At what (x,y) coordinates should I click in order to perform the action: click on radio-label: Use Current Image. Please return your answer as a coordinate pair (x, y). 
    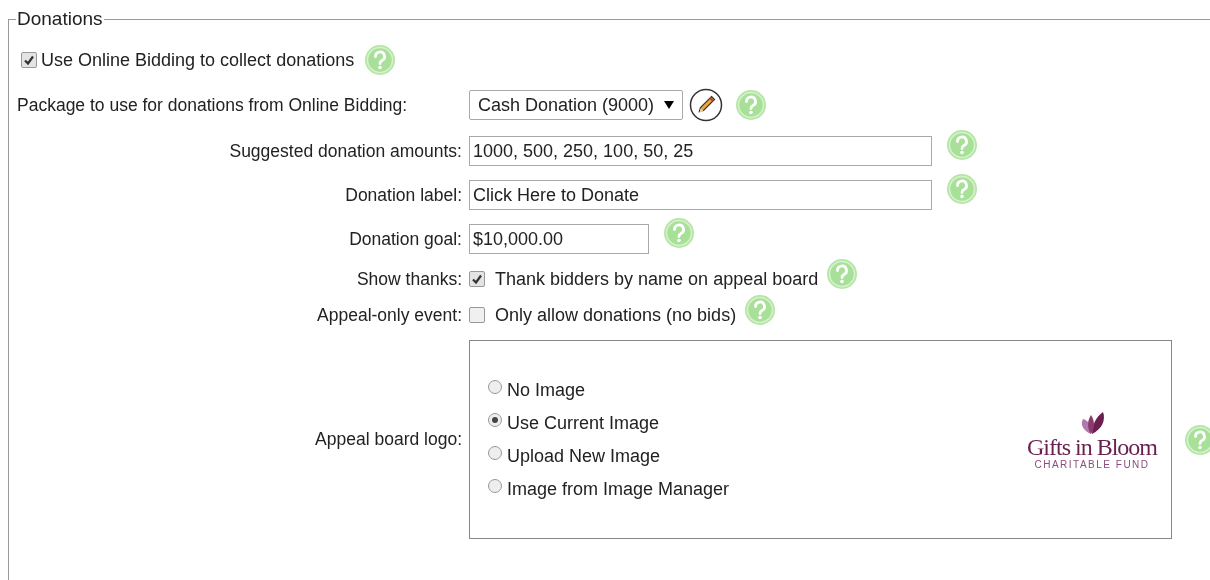
    Looking at the image, I should click on (583, 423).